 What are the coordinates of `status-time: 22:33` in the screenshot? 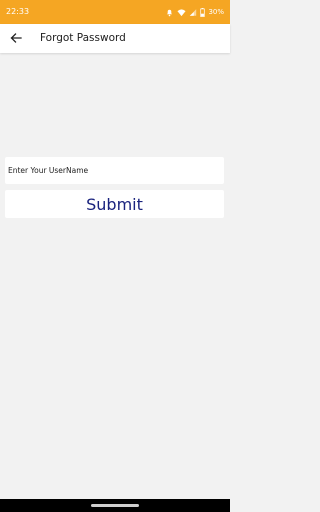 It's located at (18, 11).